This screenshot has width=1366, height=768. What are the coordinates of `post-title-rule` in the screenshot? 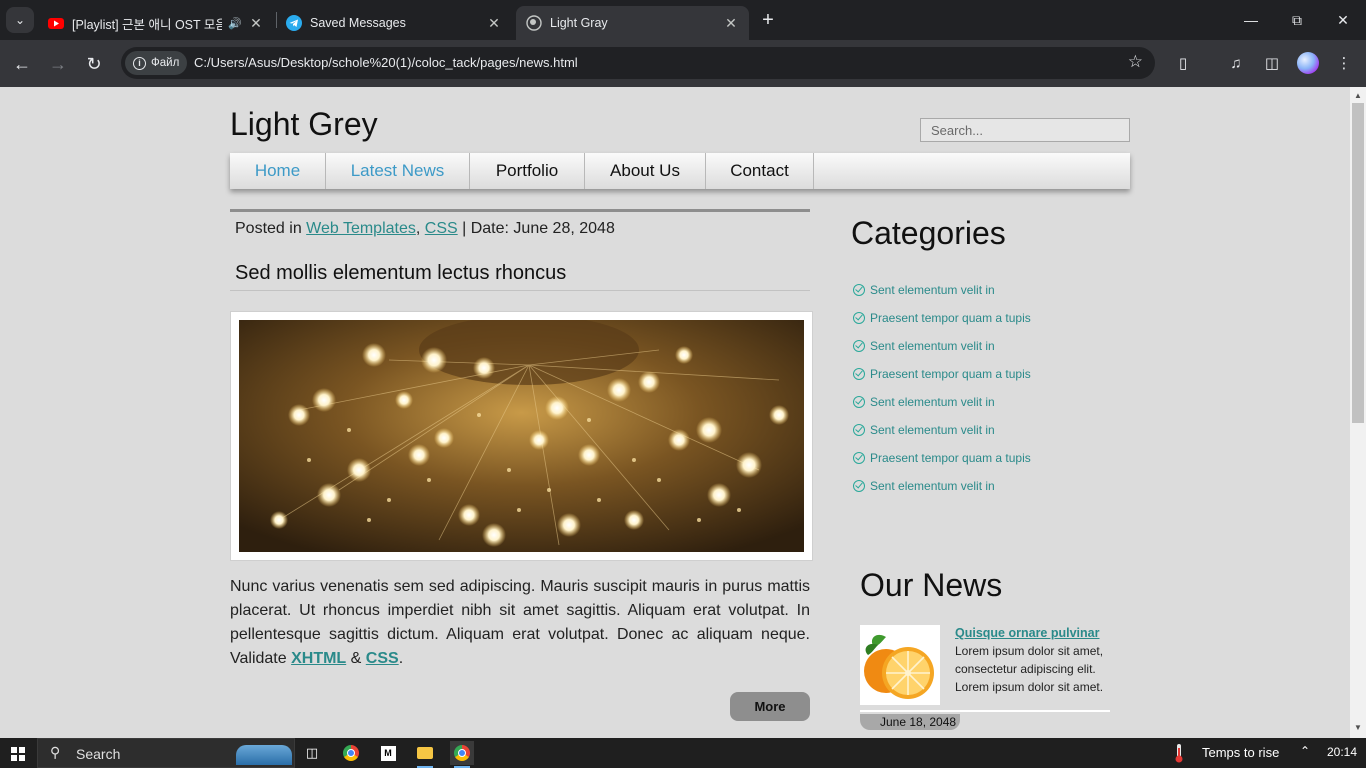 It's located at (520, 290).